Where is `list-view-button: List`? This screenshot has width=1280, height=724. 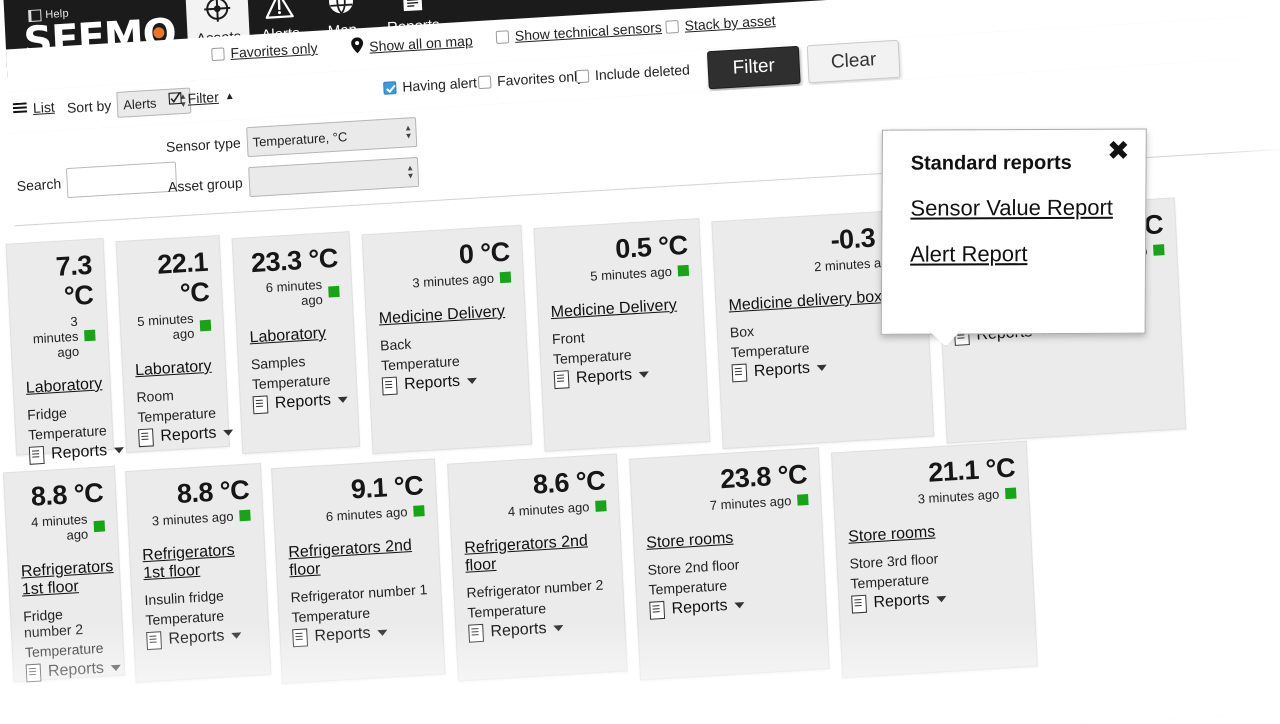
list-view-button: List is located at coordinates (33, 108).